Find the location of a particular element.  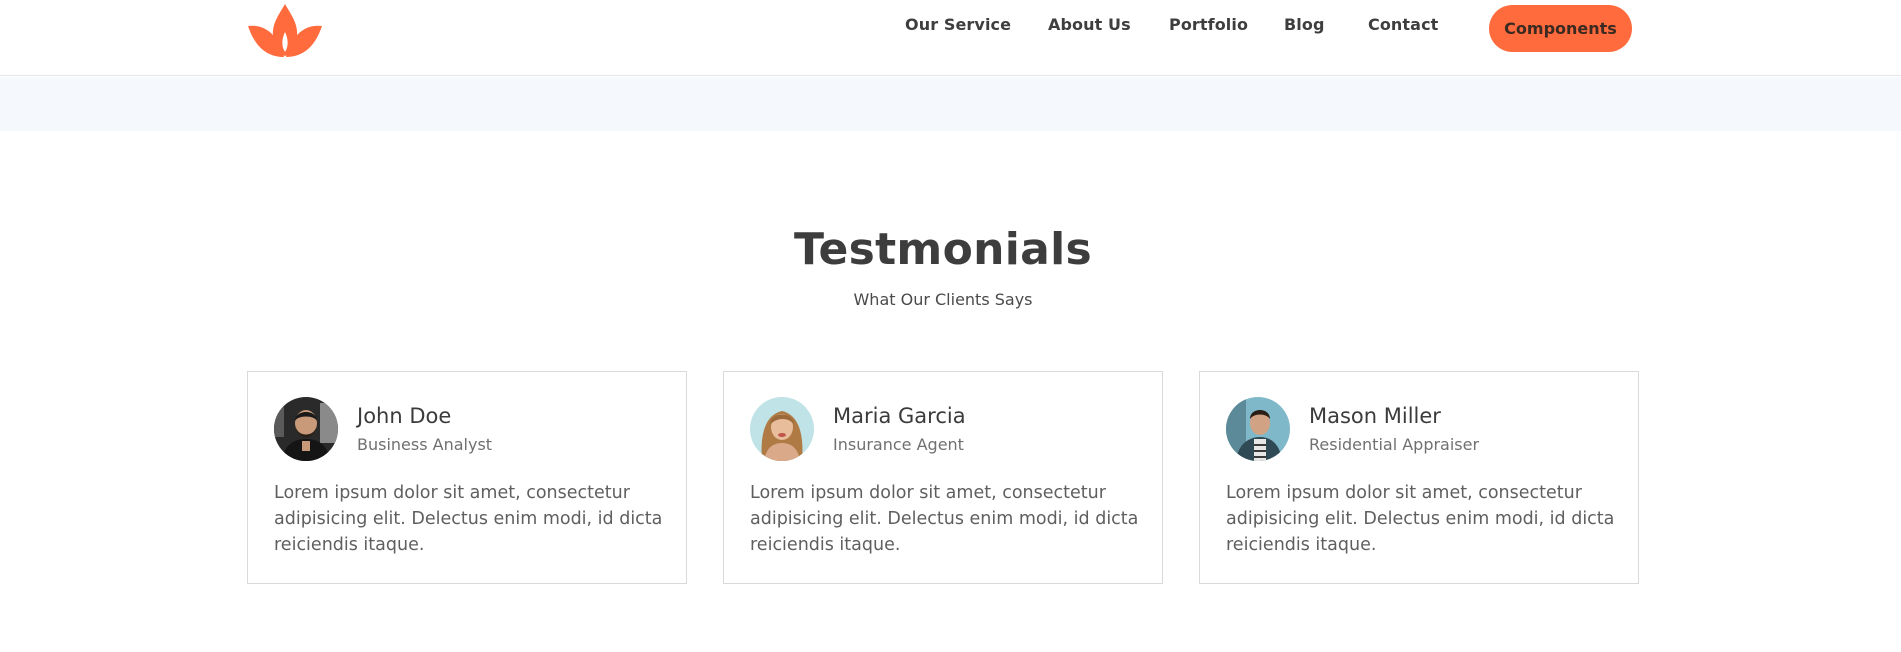

nav-link-our-service: Our Service is located at coordinates (958, 24).